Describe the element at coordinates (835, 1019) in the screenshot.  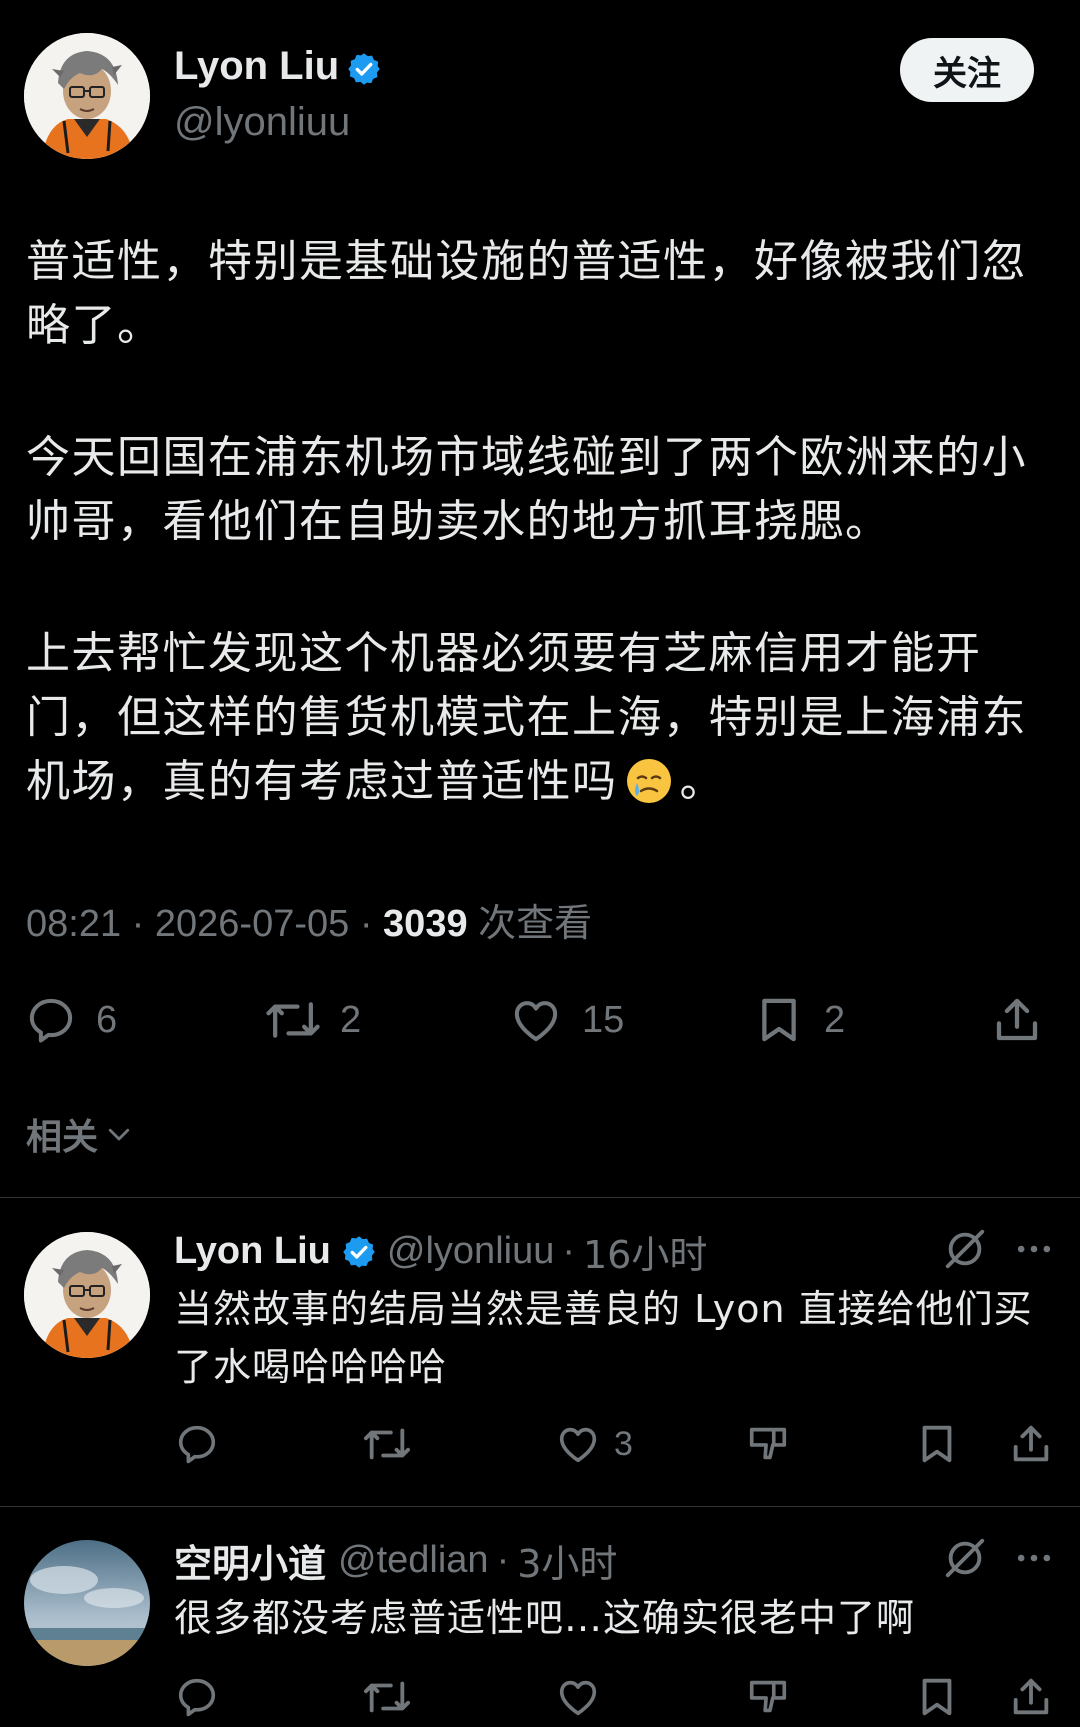
I see `bookmark-count: 2` at that location.